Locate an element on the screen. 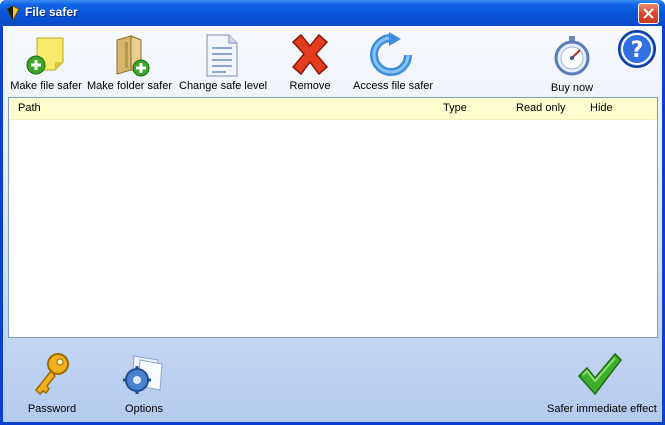  remove-button: Remove is located at coordinates (310, 63).